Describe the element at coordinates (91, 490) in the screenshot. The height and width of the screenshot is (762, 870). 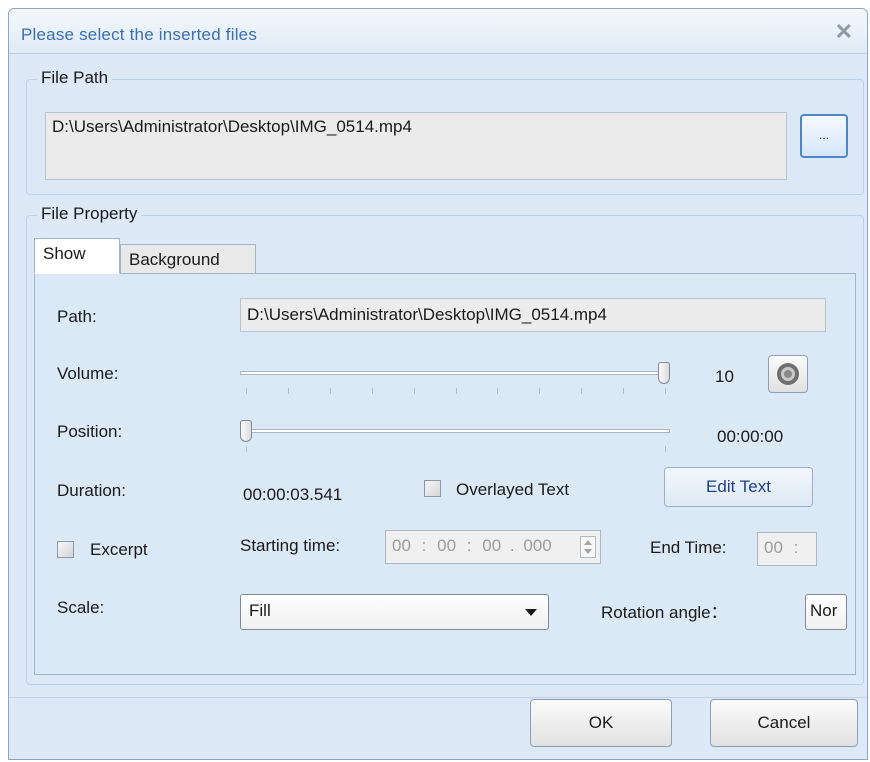
I see `duration-label: Duration:` at that location.